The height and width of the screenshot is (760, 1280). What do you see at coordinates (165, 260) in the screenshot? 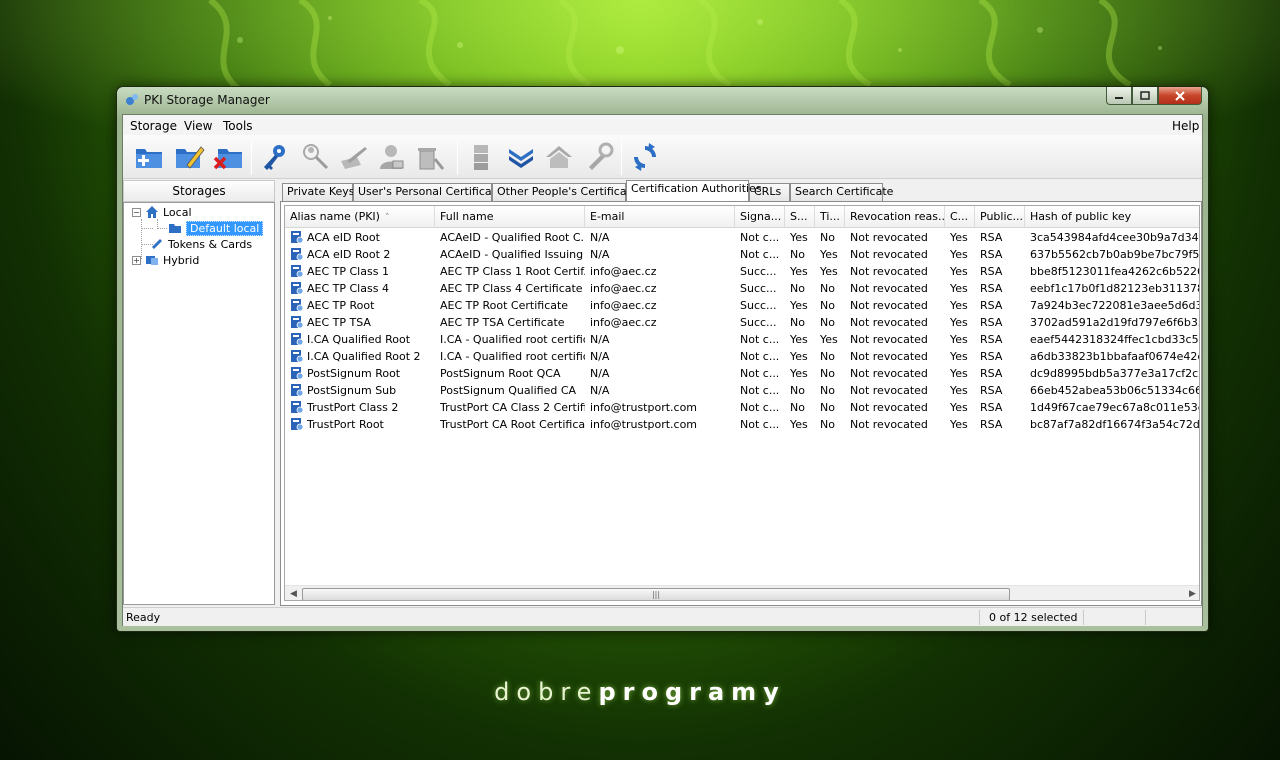
I see `tree-node-hybrid: + Hybrid` at bounding box center [165, 260].